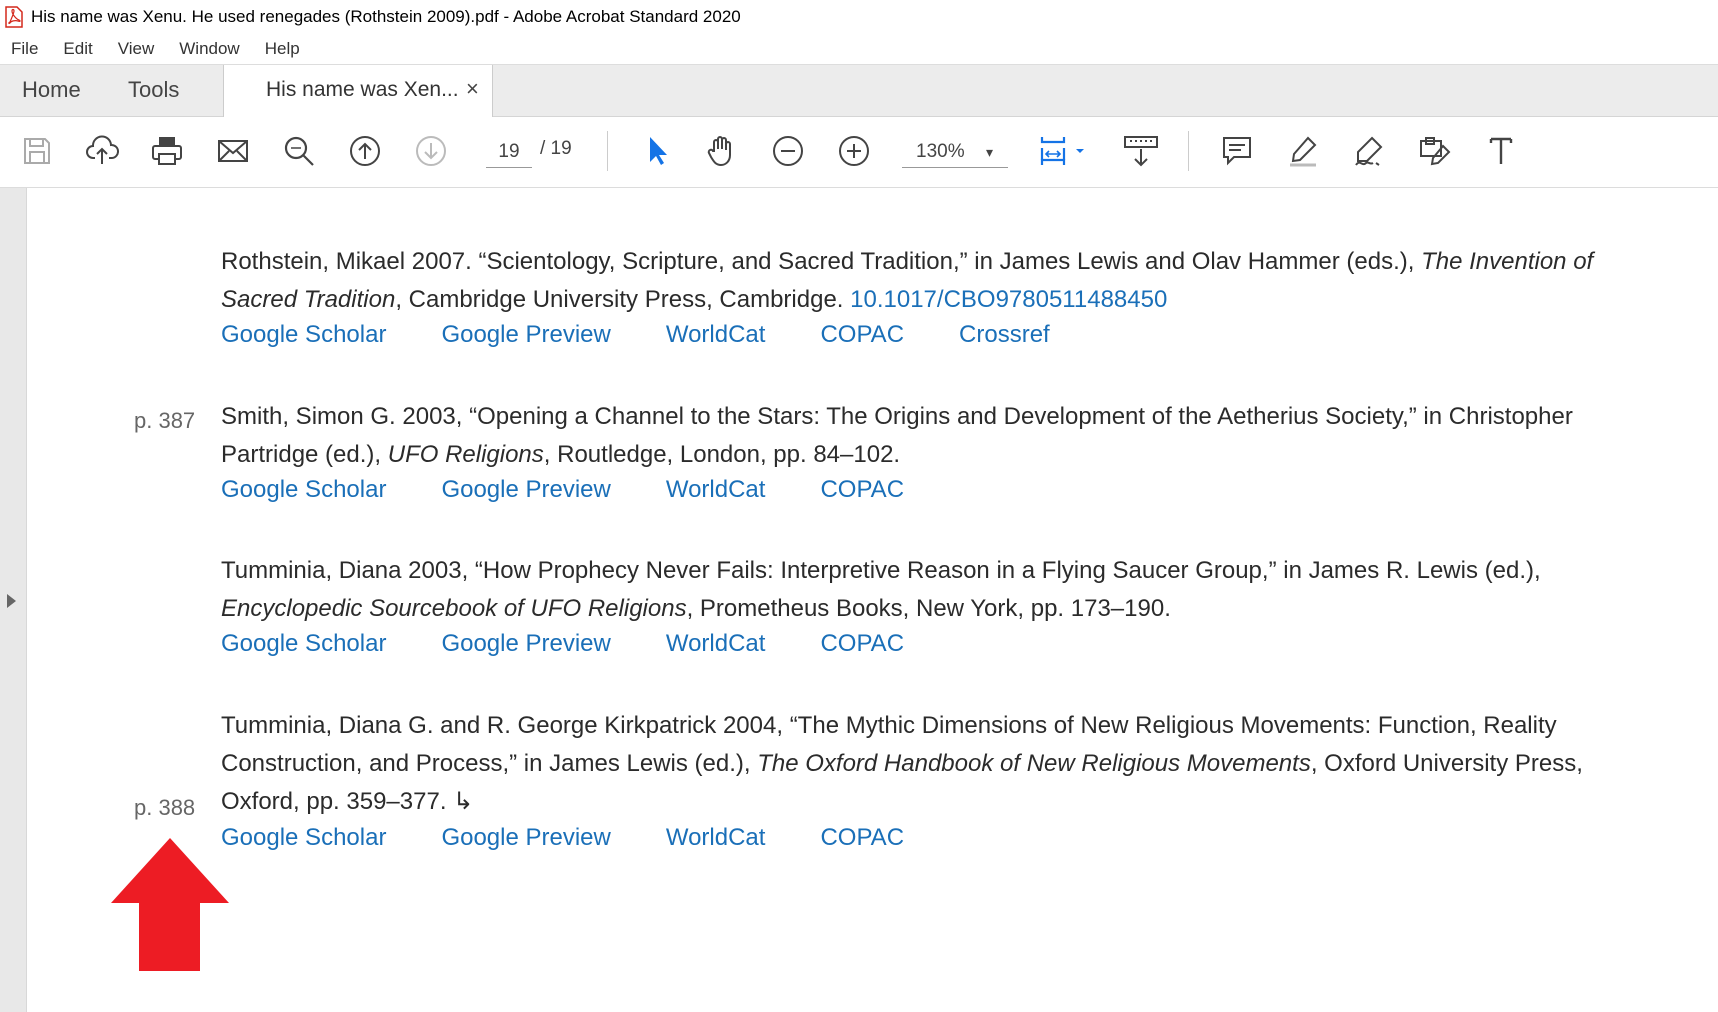 Image resolution: width=1718 pixels, height=1012 pixels. What do you see at coordinates (1008, 299) in the screenshot?
I see `doi-link: 10.1017/CBO9780511488450` at bounding box center [1008, 299].